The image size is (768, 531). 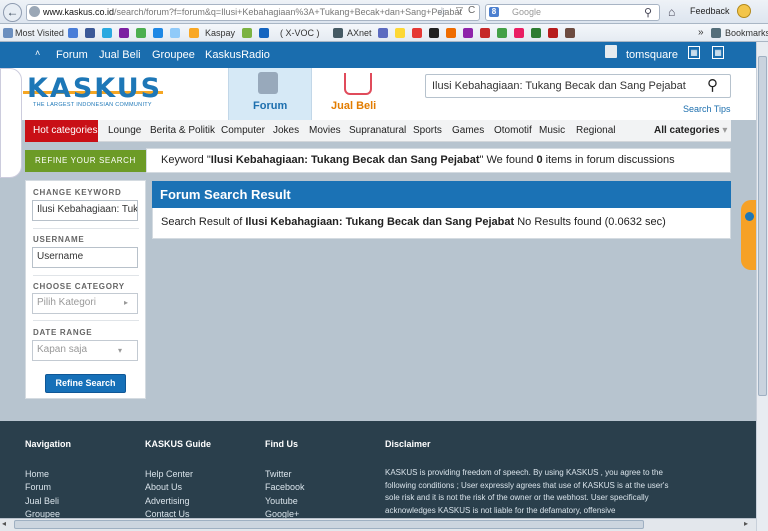 What do you see at coordinates (182, 130) in the screenshot?
I see `category-berita-politik: Berita & Politik` at bounding box center [182, 130].